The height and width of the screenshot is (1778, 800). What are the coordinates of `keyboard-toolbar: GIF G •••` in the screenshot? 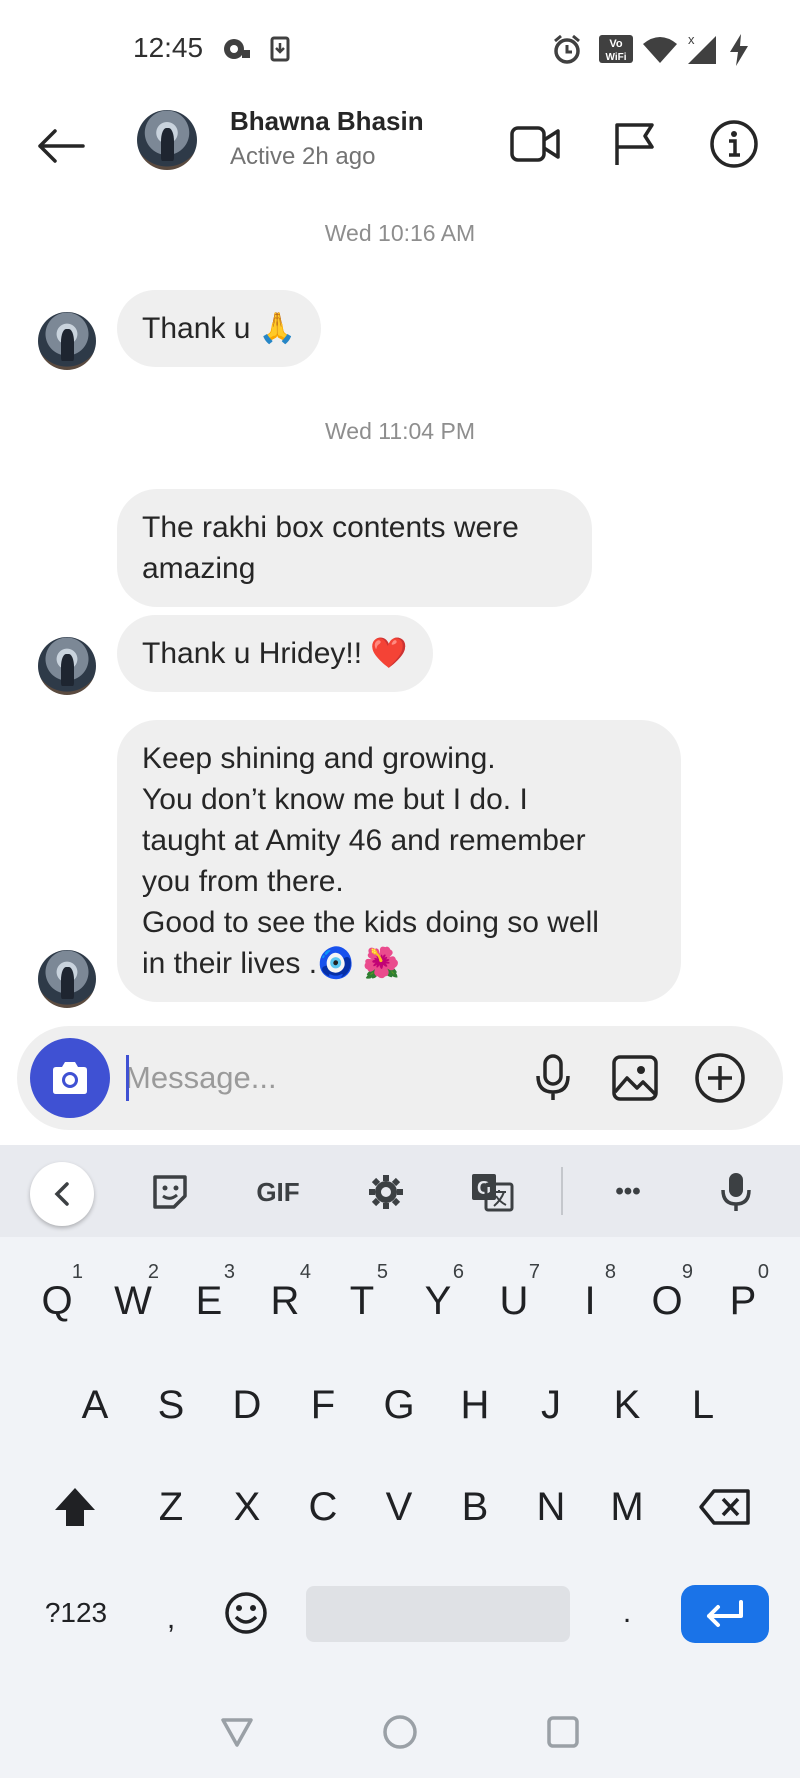 It's located at (400, 1191).